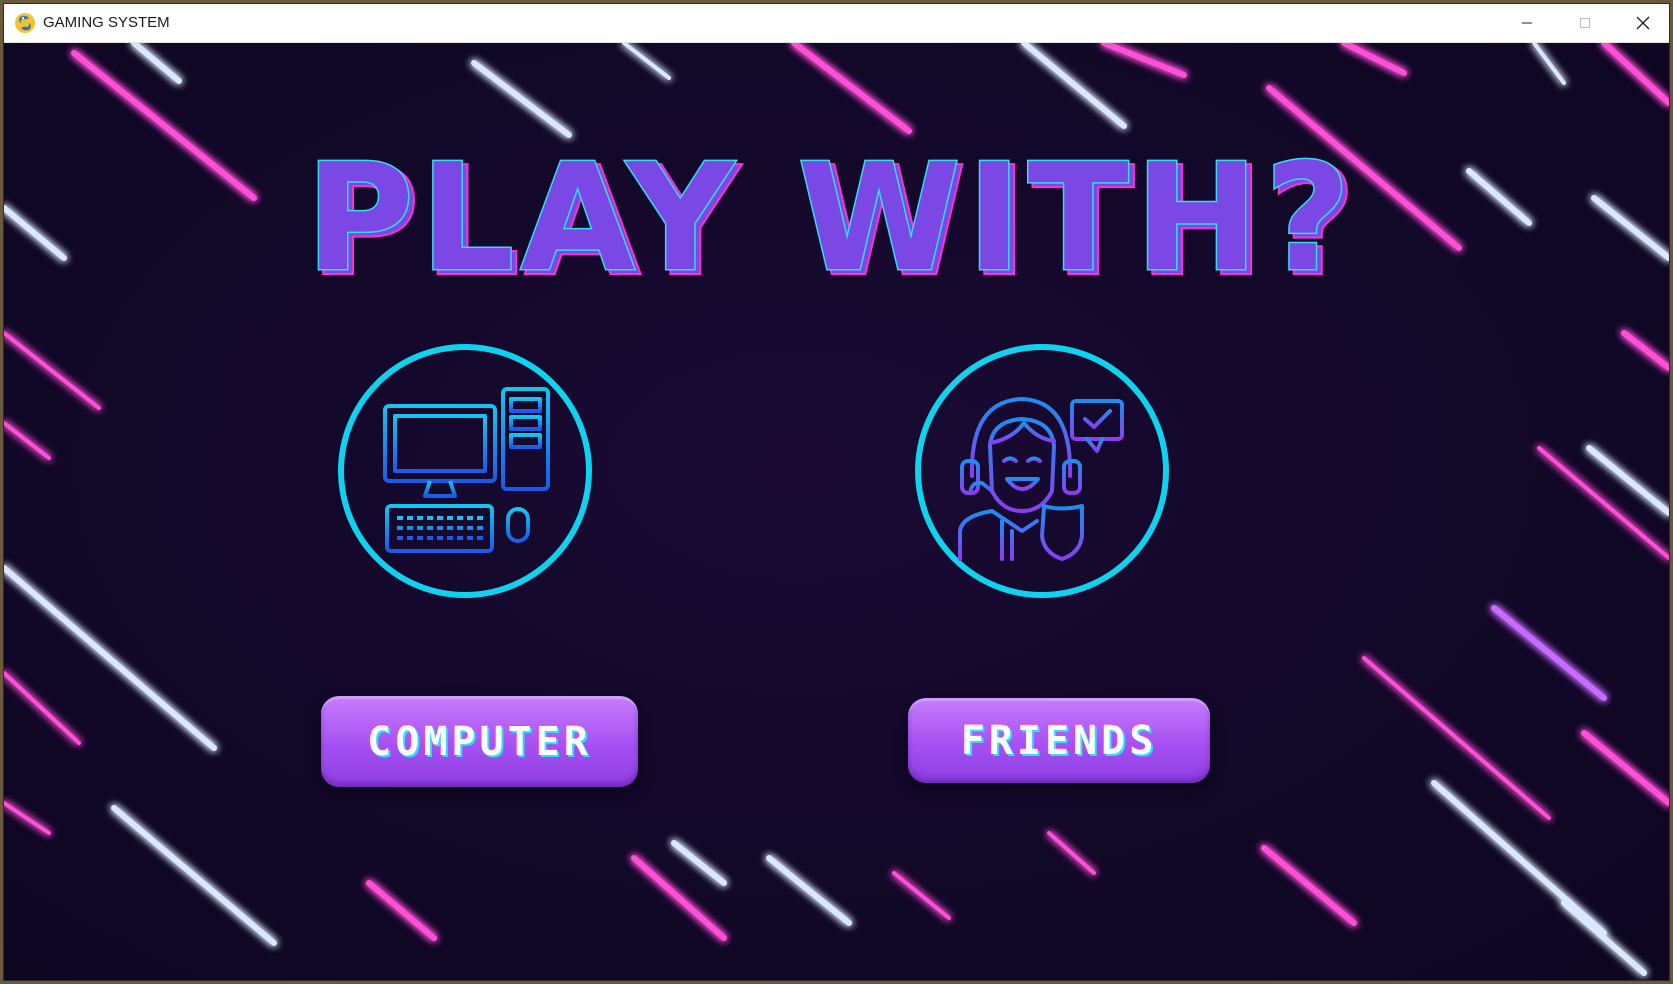  Describe the element at coordinates (25, 23) in the screenshot. I see `python-snake-icon` at that location.